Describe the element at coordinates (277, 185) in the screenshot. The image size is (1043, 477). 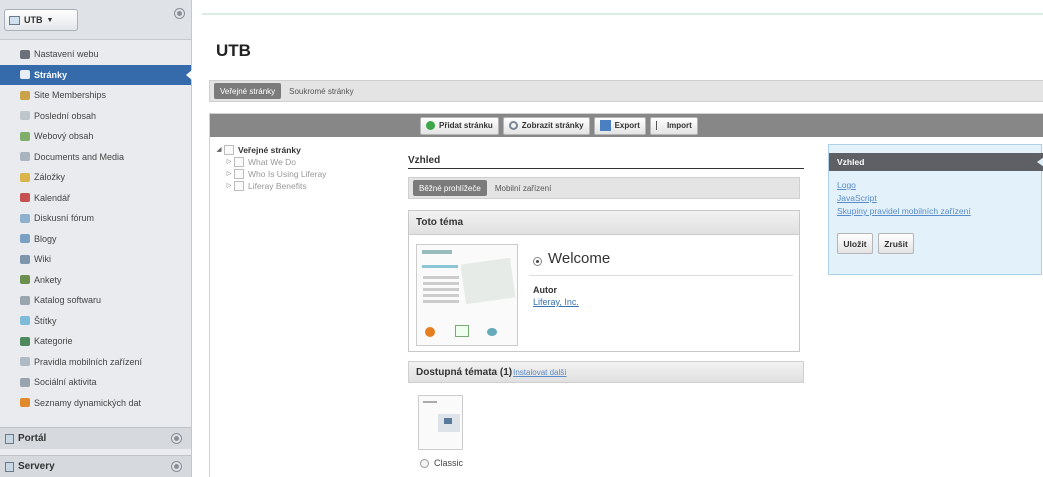
I see `tree-node-label: Liferay Benefits` at that location.